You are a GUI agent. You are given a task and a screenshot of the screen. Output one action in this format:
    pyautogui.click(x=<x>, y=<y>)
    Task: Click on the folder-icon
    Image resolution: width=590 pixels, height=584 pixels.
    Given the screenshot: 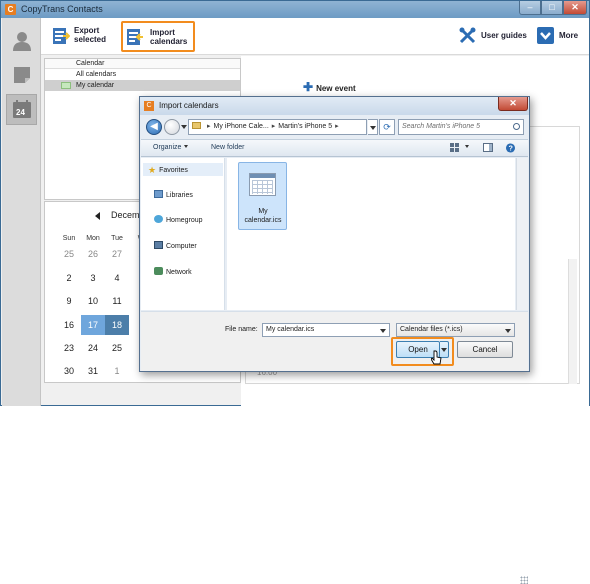 What is the action you would take?
    pyautogui.click(x=196, y=125)
    